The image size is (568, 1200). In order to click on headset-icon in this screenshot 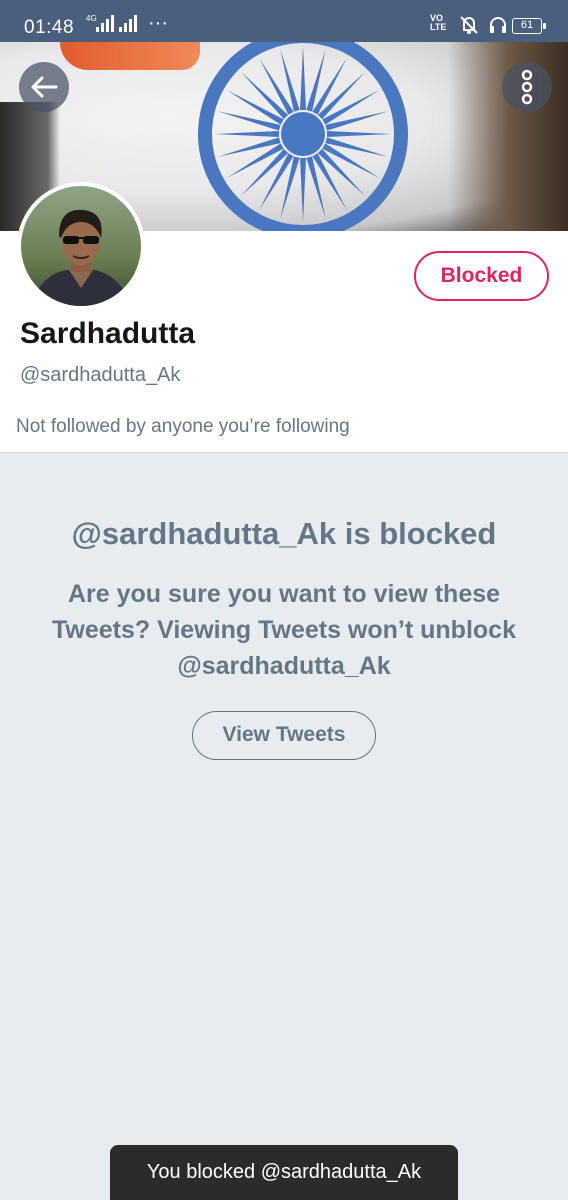, I will do `click(498, 27)`.